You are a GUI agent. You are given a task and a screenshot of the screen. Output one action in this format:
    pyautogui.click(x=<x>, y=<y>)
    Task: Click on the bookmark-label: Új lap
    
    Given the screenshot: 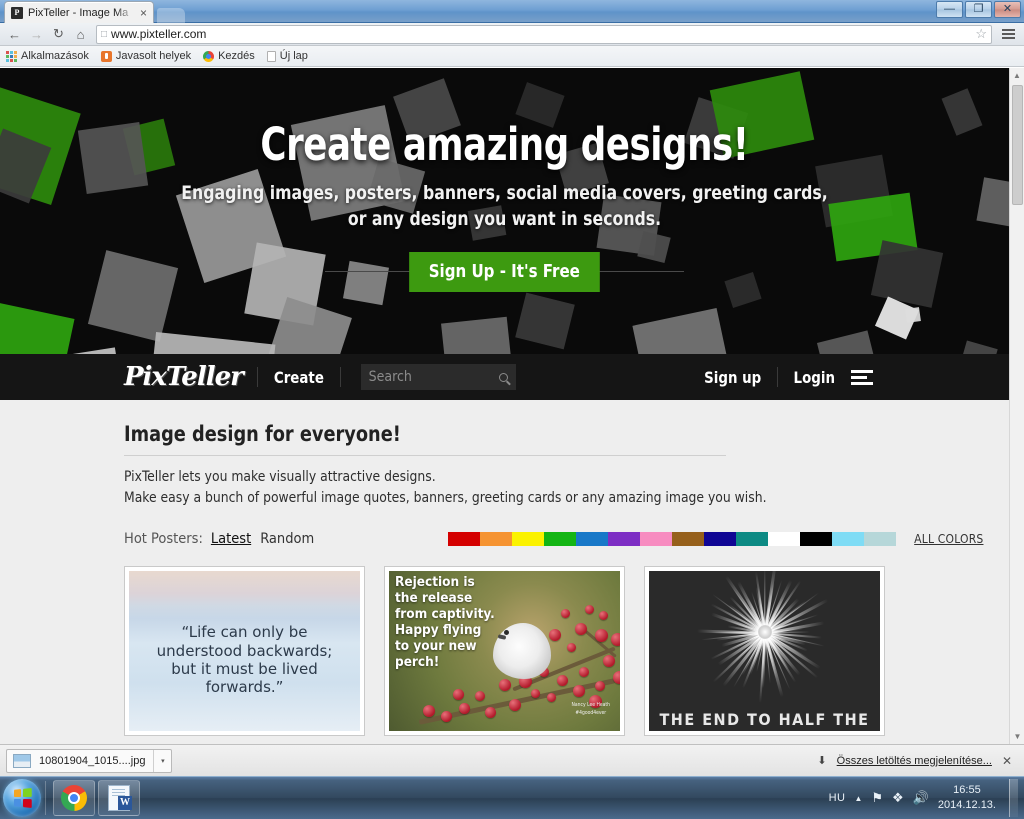 What is the action you would take?
    pyautogui.click(x=293, y=56)
    